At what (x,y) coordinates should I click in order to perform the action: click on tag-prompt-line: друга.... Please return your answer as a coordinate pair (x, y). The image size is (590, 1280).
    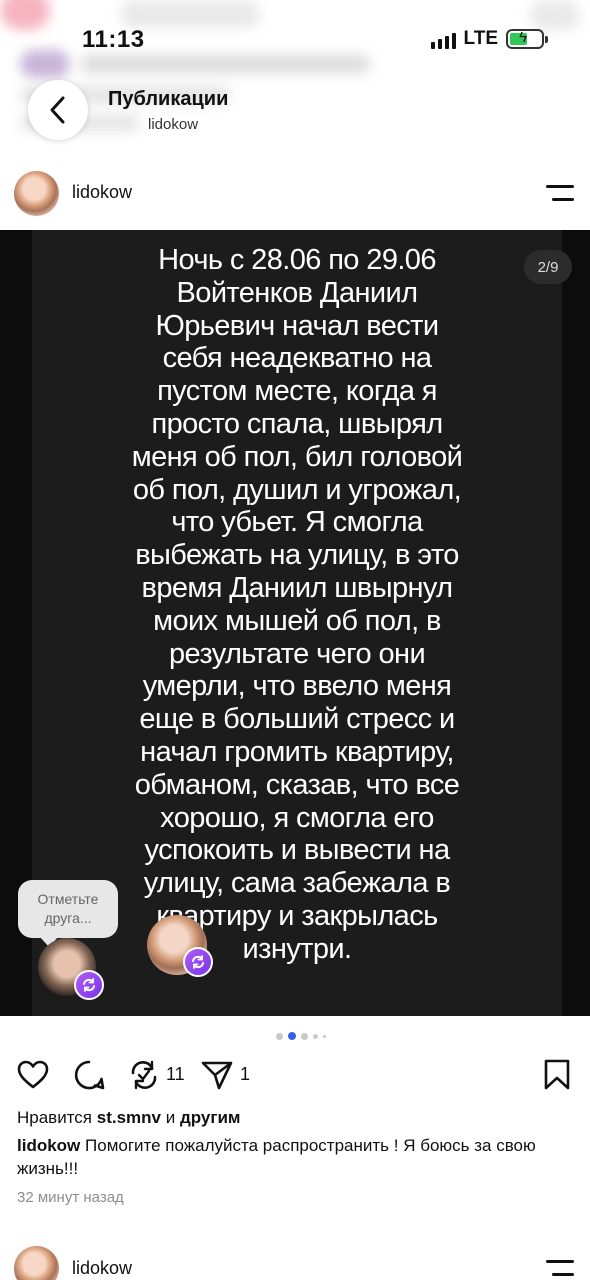
    Looking at the image, I should click on (68, 918).